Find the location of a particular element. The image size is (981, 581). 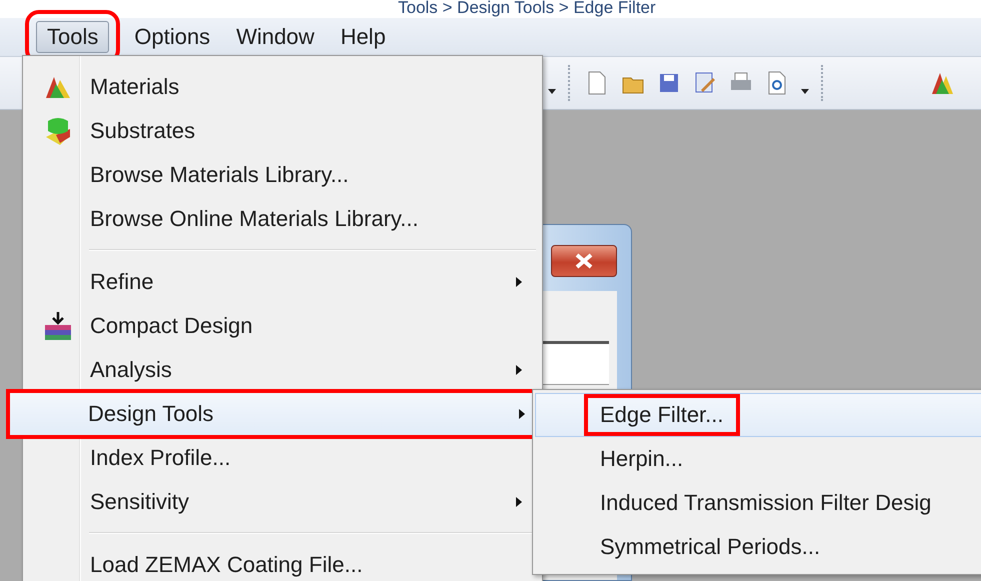

menu-item: Materials is located at coordinates (282, 87).